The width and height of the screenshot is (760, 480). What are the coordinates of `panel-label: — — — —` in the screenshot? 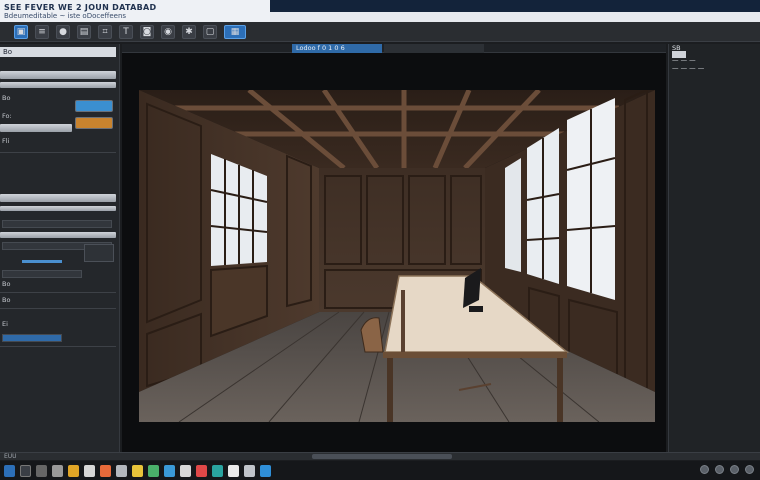 It's located at (688, 68).